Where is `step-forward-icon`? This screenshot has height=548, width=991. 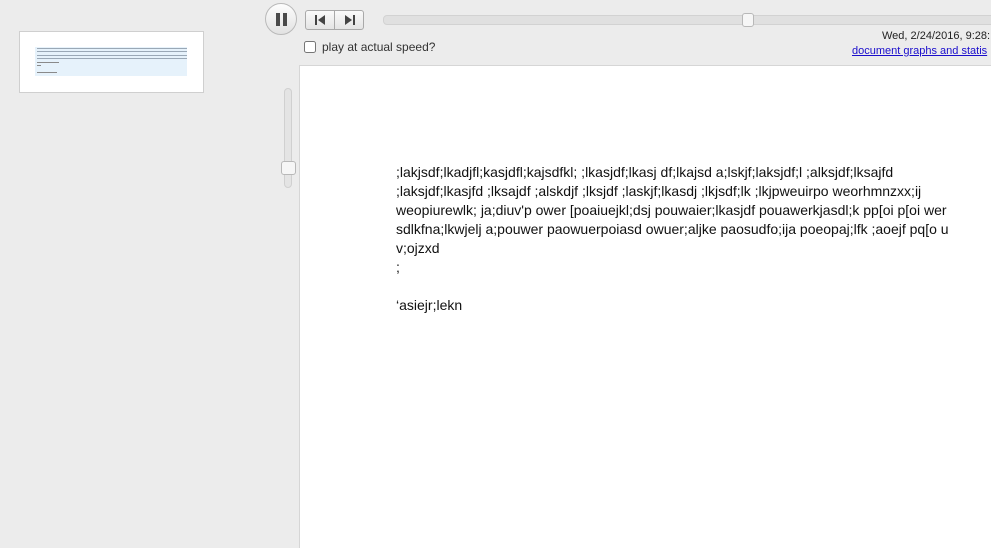 step-forward-icon is located at coordinates (350, 20).